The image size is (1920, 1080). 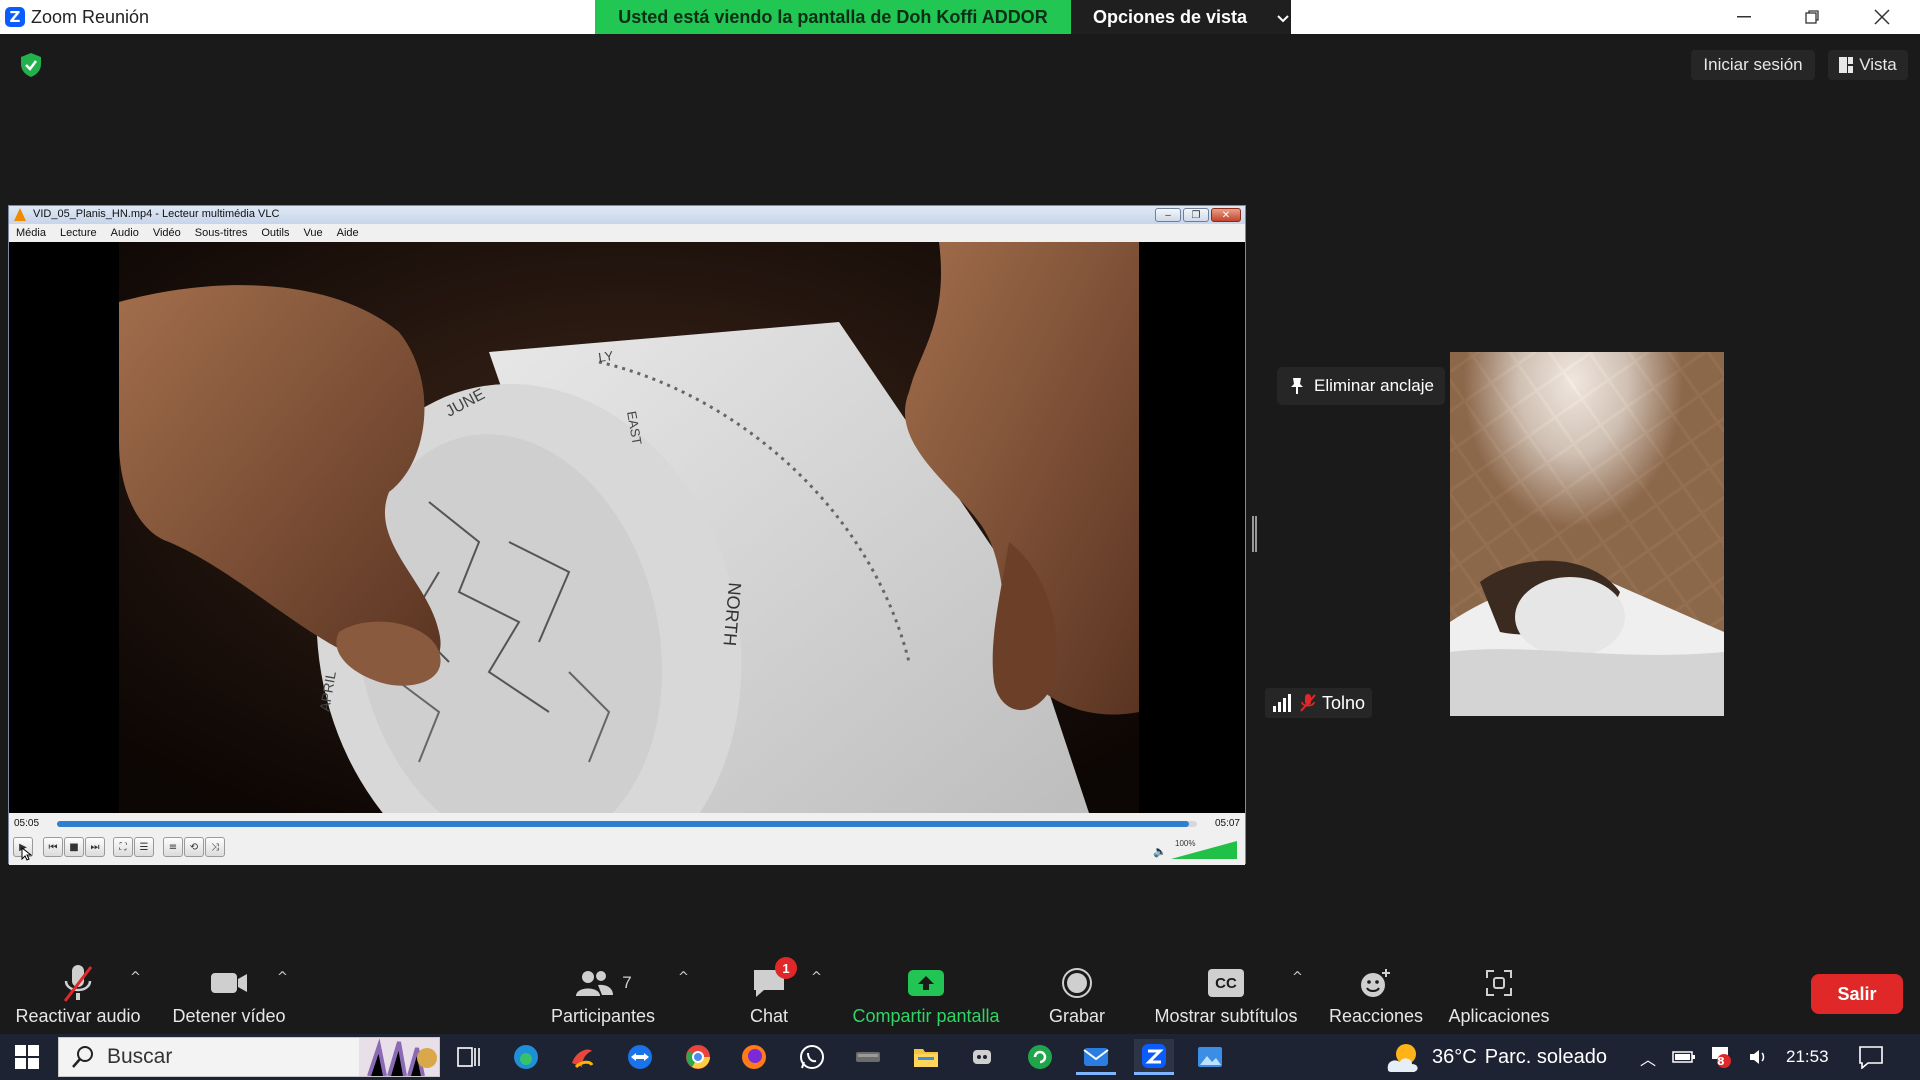 What do you see at coordinates (1812, 17) in the screenshot?
I see `restore-button` at bounding box center [1812, 17].